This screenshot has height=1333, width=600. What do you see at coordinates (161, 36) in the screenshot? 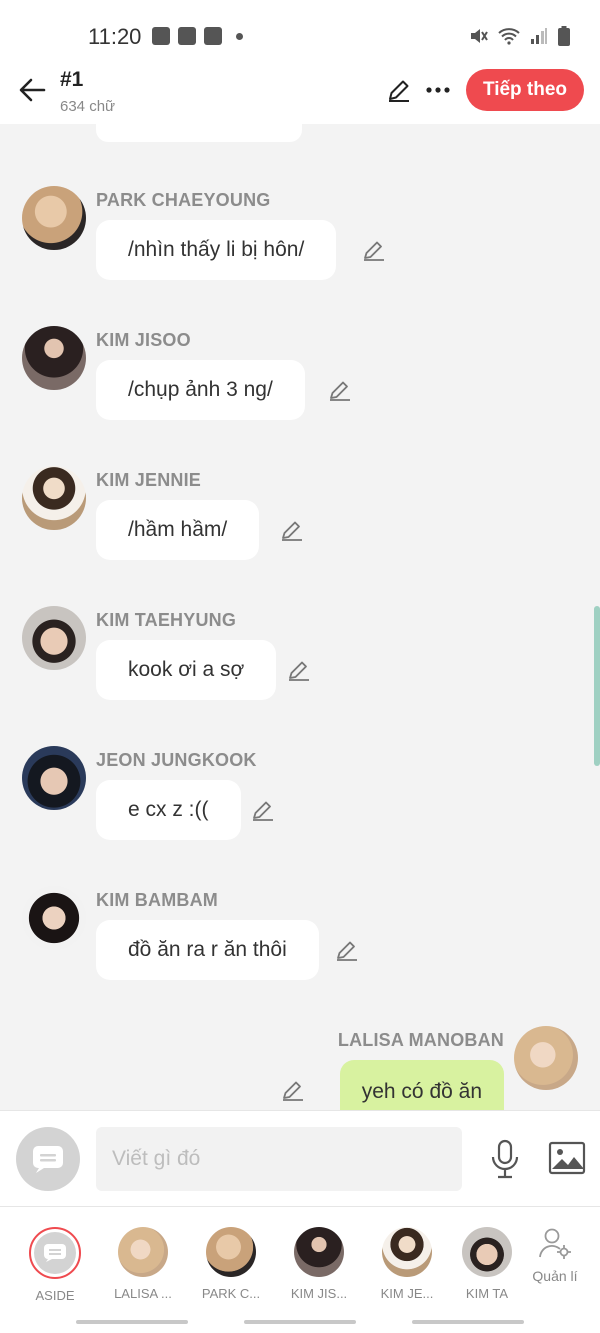
I see `gallery-notification-icon` at bounding box center [161, 36].